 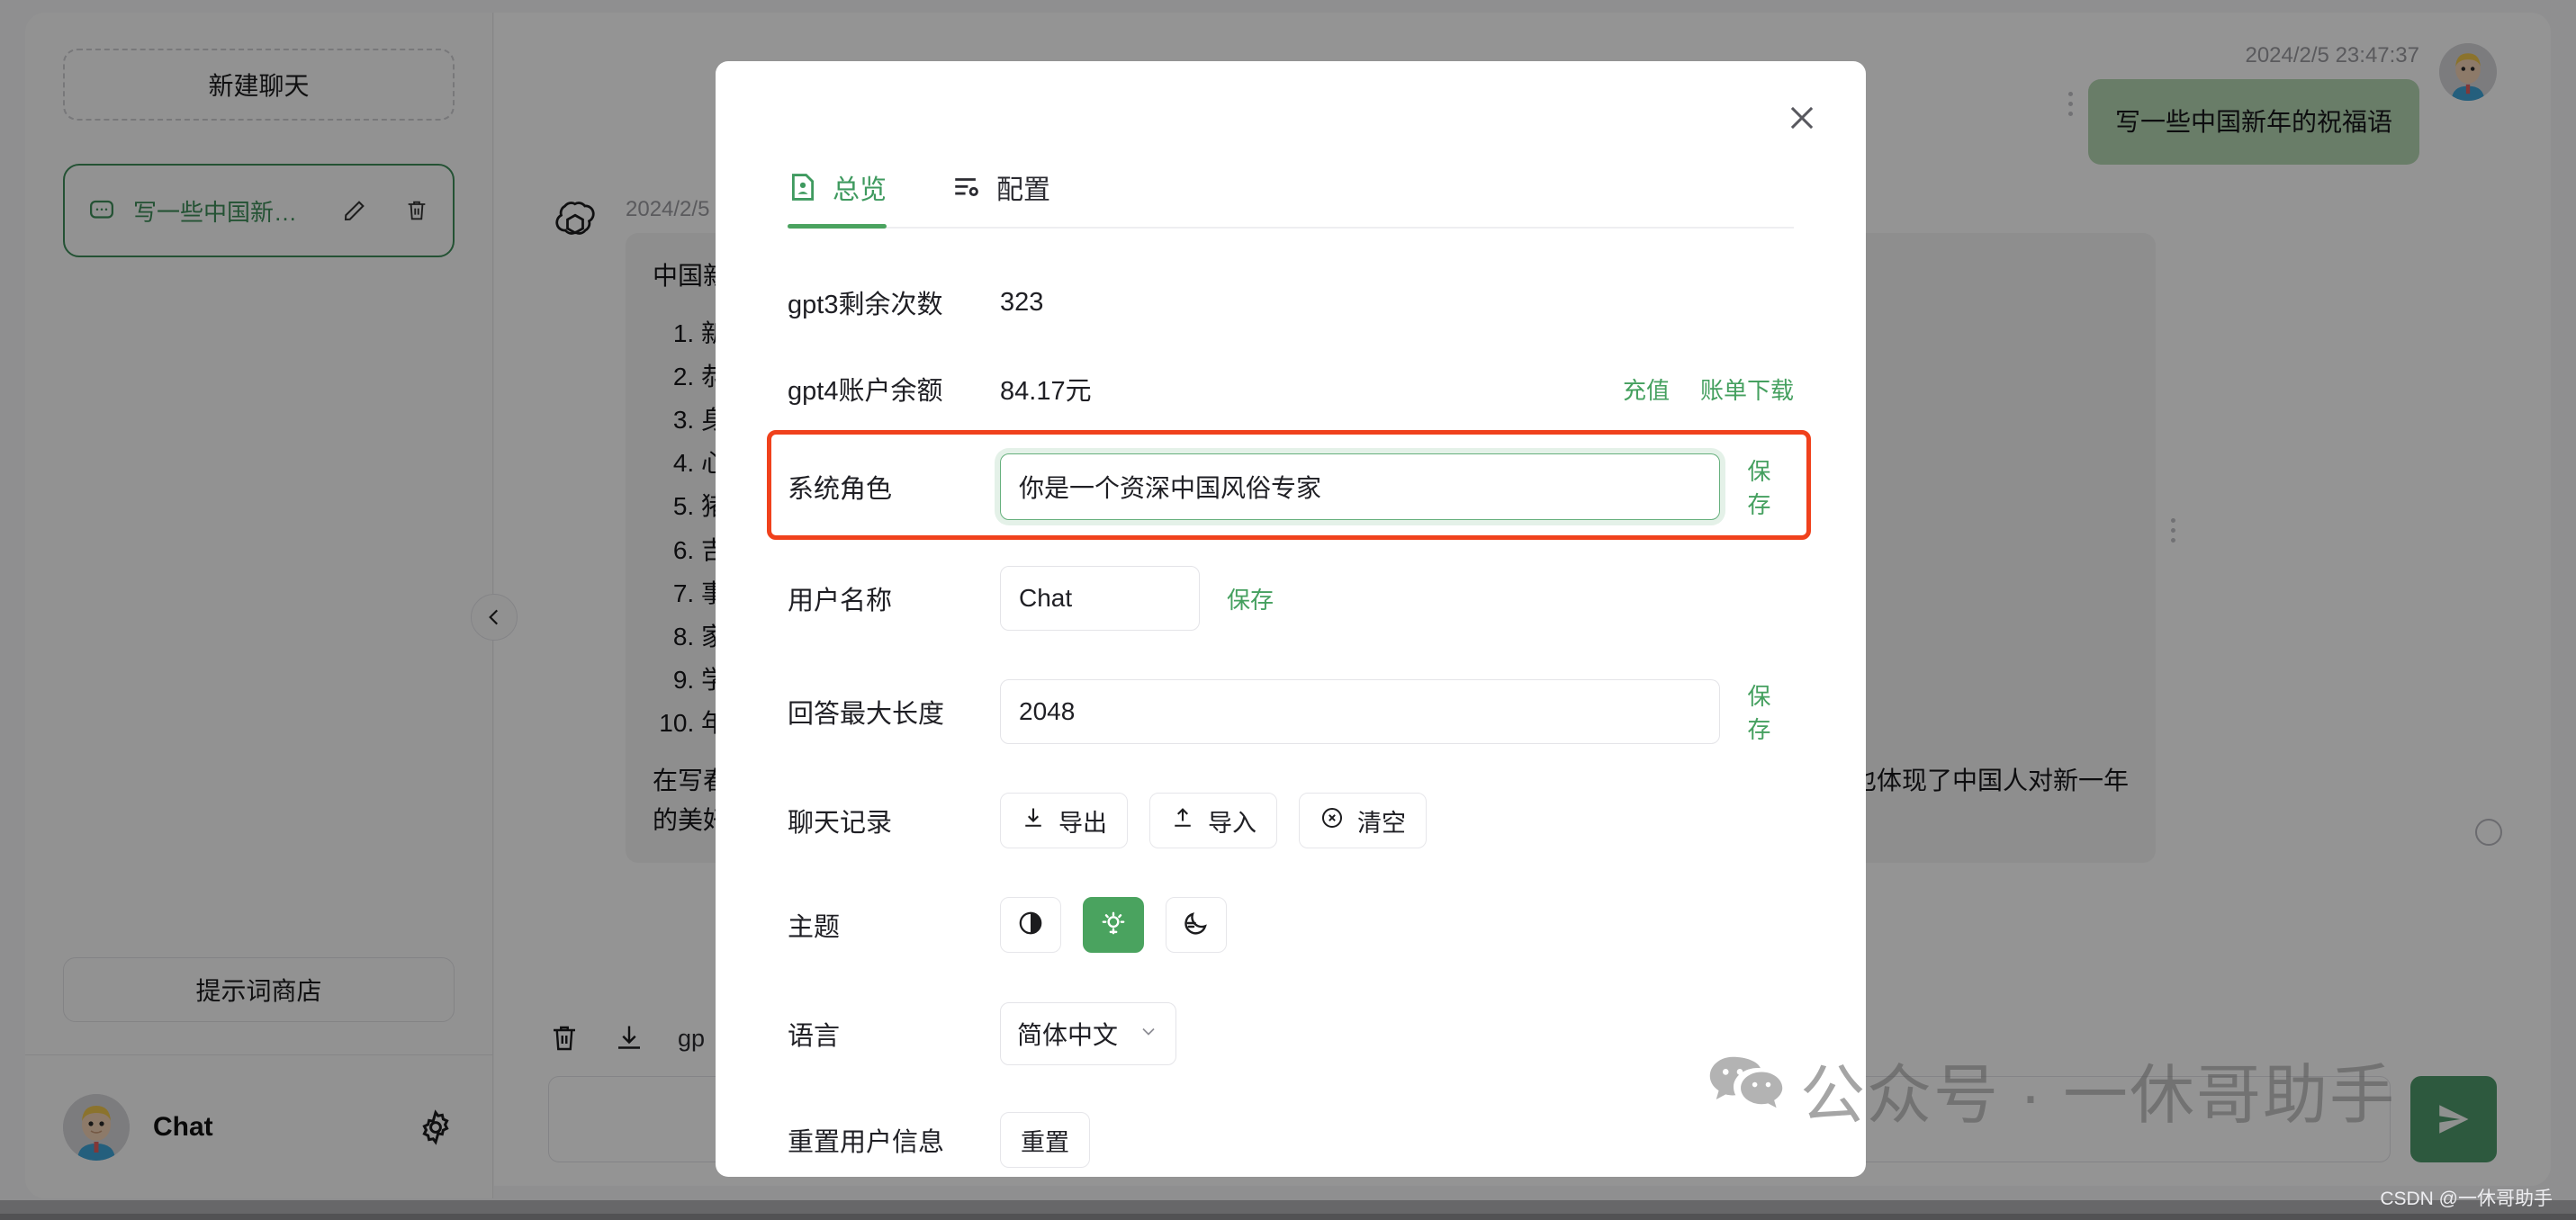 I want to click on sun-icon, so click(x=1113, y=925).